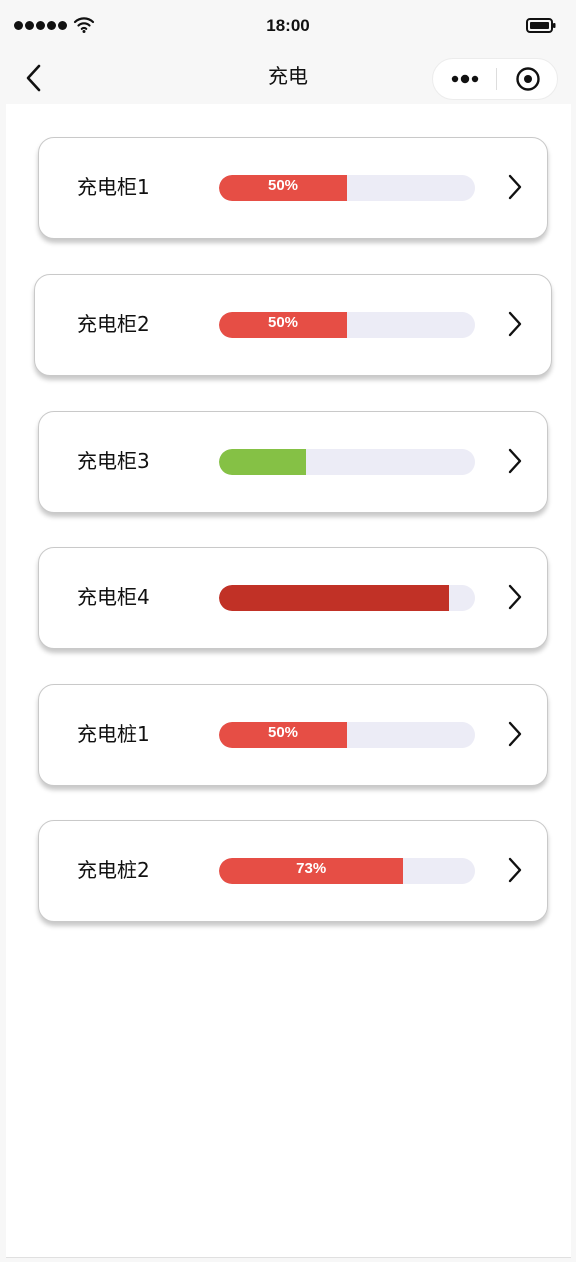 The width and height of the screenshot is (576, 1262). I want to click on device-name: 充电柜3, so click(113, 461).